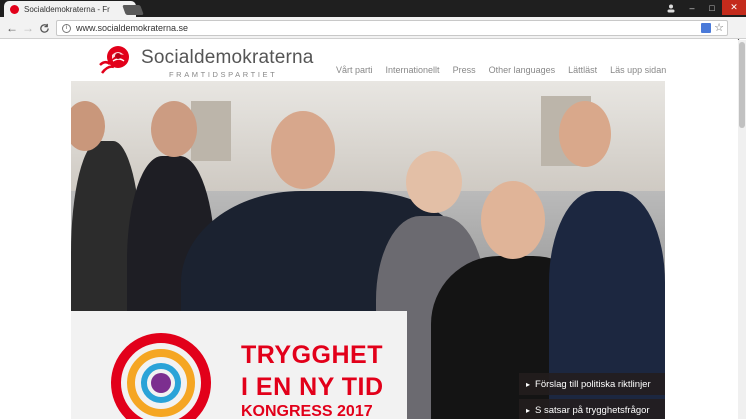  Describe the element at coordinates (582, 70) in the screenshot. I see `nav-item-lattlast: Lättläst` at that location.